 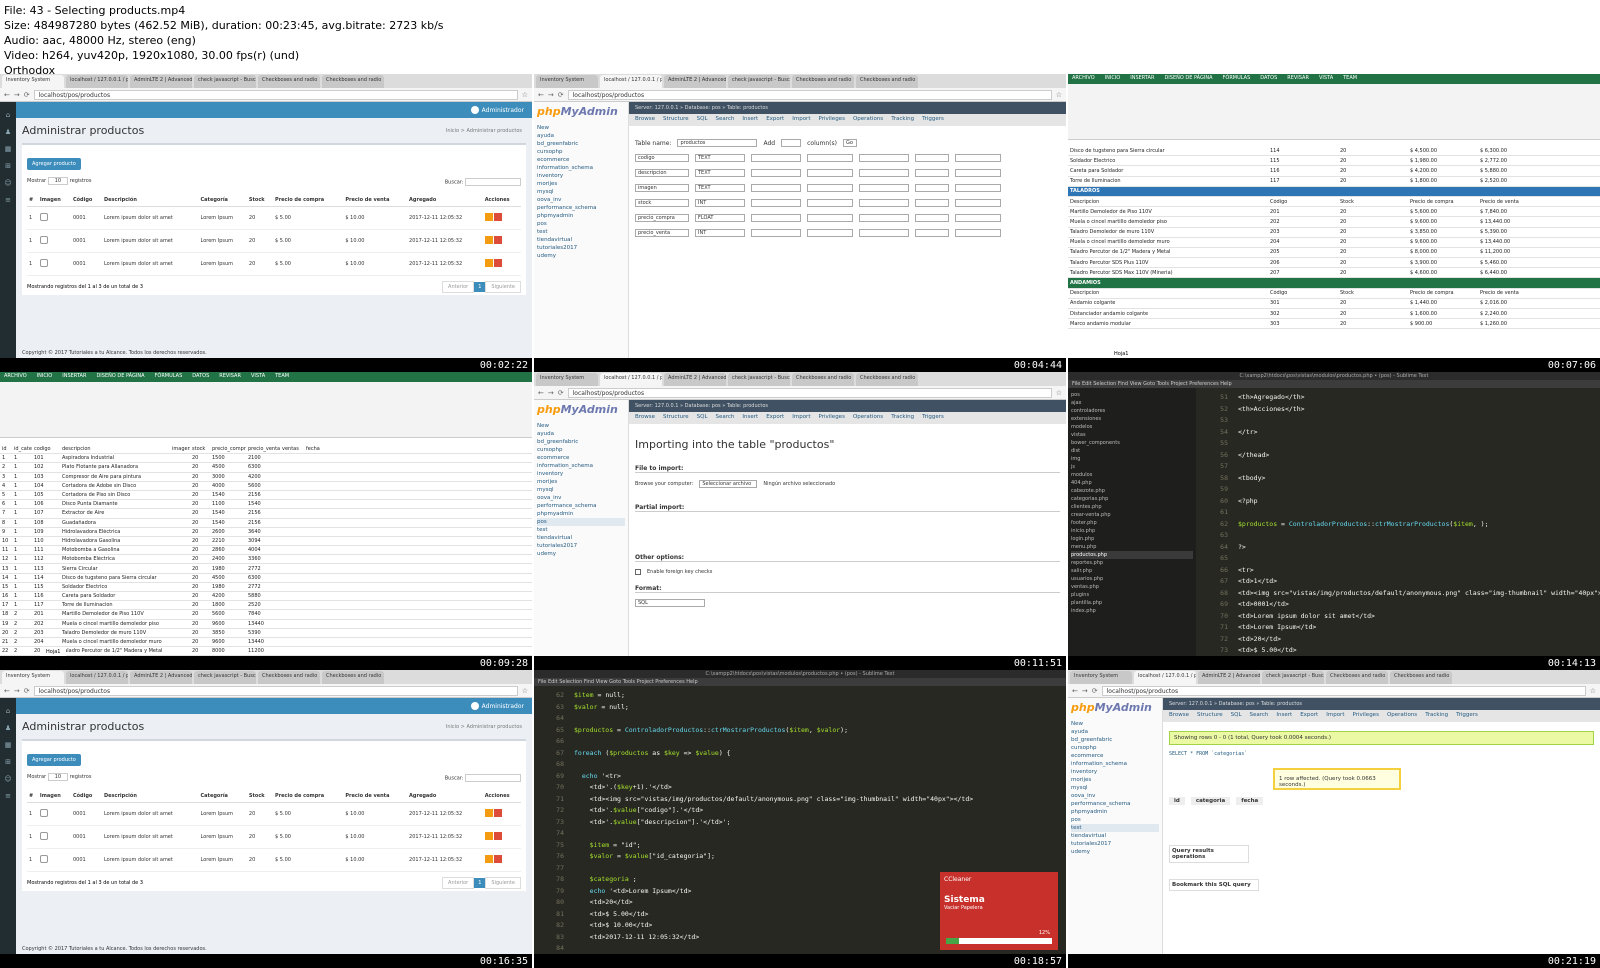 What do you see at coordinates (6, 578) in the screenshot?
I see `cell: 14` at bounding box center [6, 578].